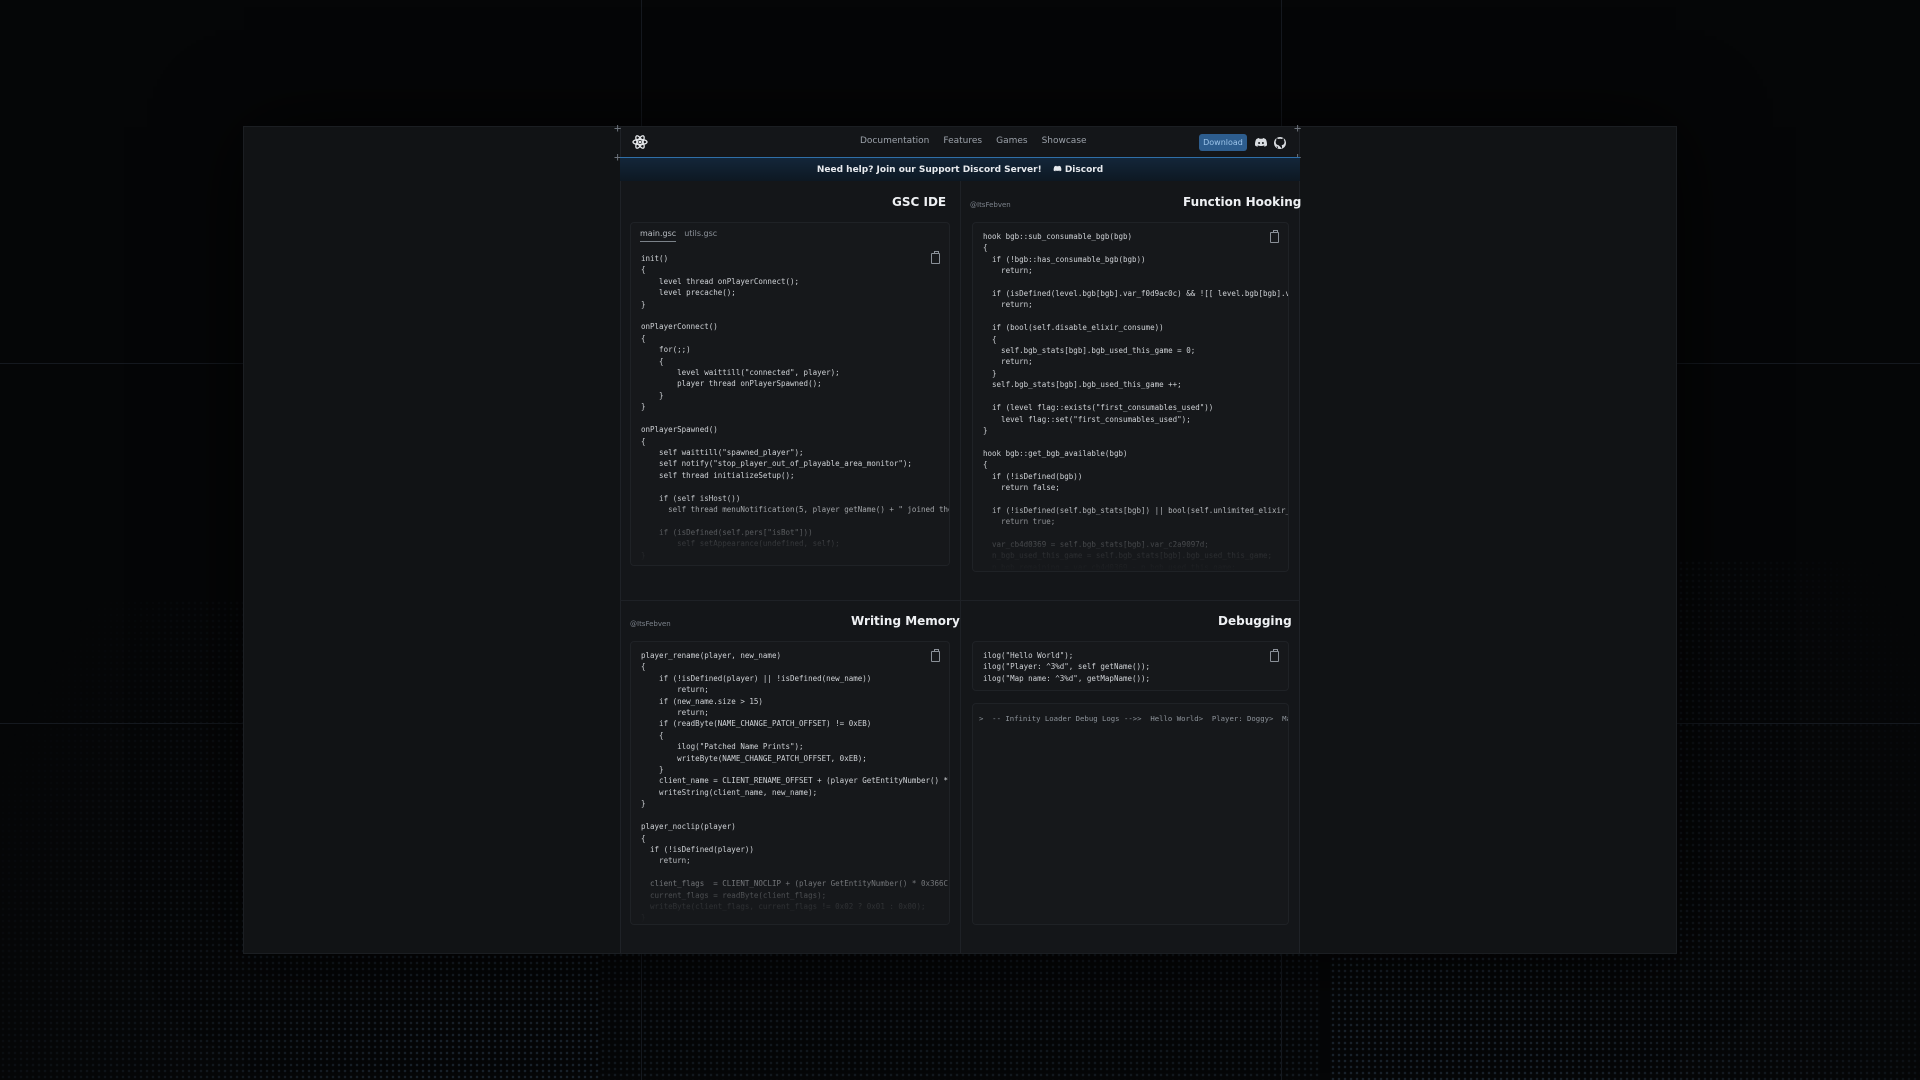 The width and height of the screenshot is (1920, 1080). What do you see at coordinates (1058, 236) in the screenshot?
I see `code-line: hook bgb::sub_consumable_bgb(bgb)` at bounding box center [1058, 236].